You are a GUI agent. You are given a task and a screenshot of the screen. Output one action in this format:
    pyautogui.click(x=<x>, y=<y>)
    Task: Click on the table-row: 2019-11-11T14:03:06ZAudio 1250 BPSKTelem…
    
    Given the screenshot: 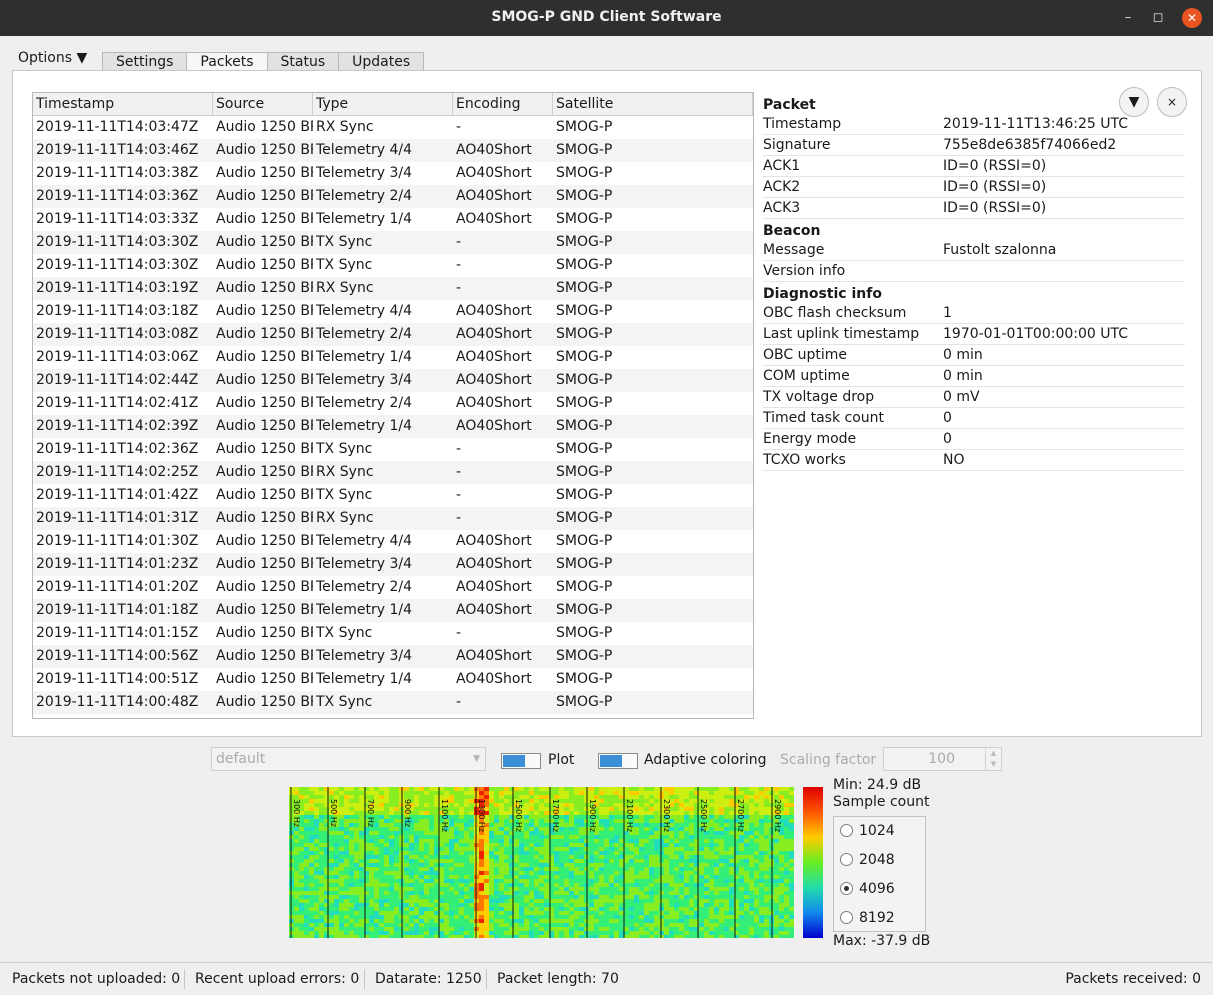 What is the action you would take?
    pyautogui.click(x=393, y=357)
    